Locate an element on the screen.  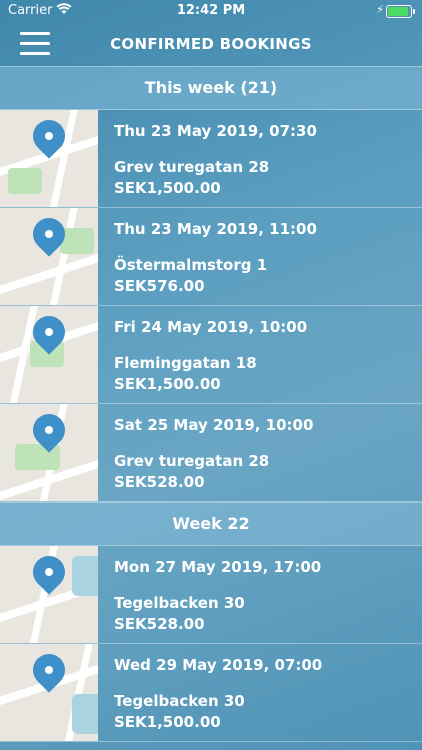
booking-address: Fleminggatan 18 is located at coordinates (185, 363).